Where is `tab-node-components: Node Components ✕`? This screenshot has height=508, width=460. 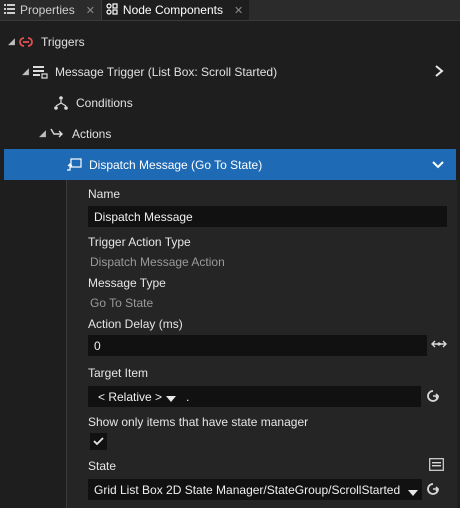 tab-node-components: Node Components ✕ is located at coordinates (175, 10).